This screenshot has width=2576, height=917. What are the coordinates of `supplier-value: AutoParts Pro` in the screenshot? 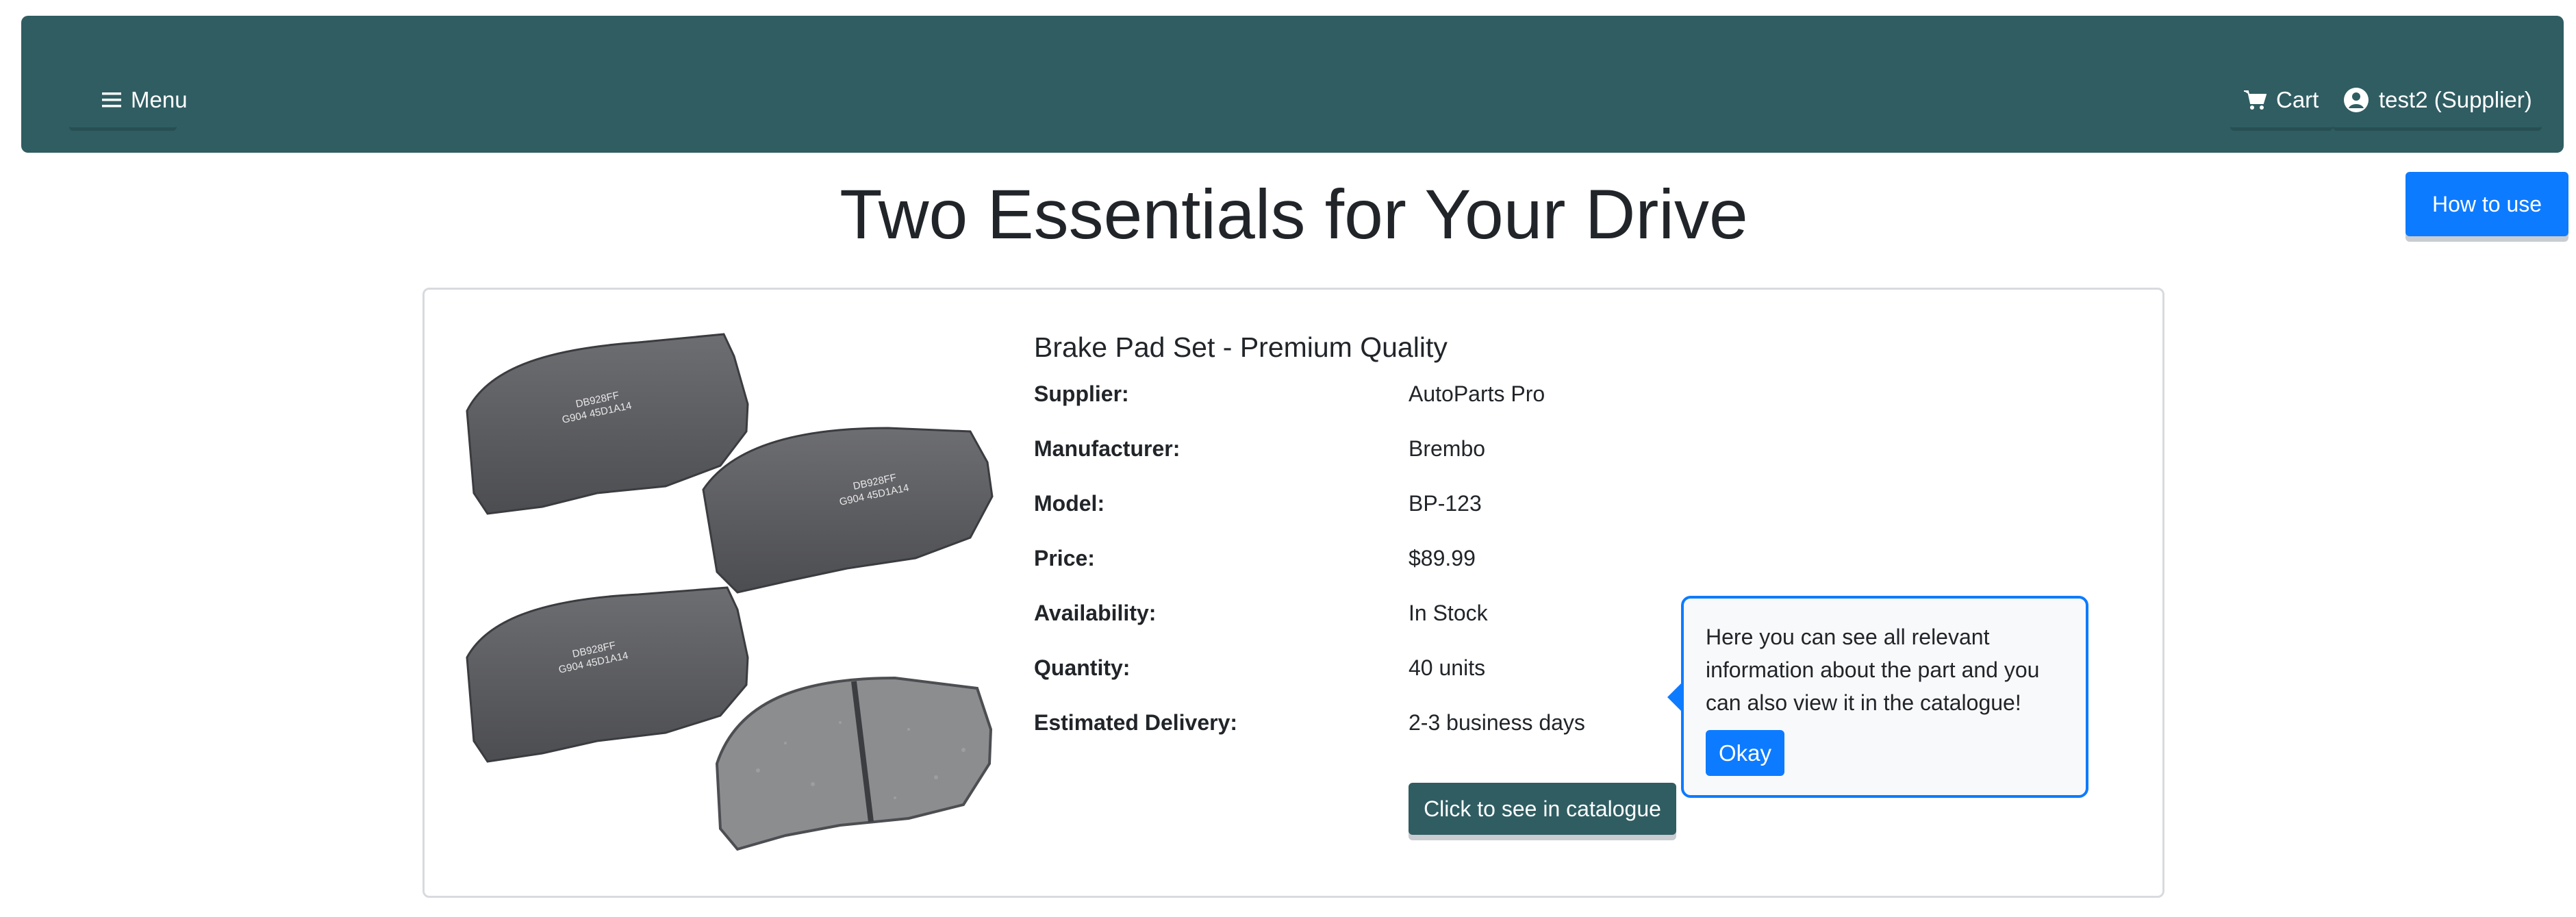 It's located at (1477, 393).